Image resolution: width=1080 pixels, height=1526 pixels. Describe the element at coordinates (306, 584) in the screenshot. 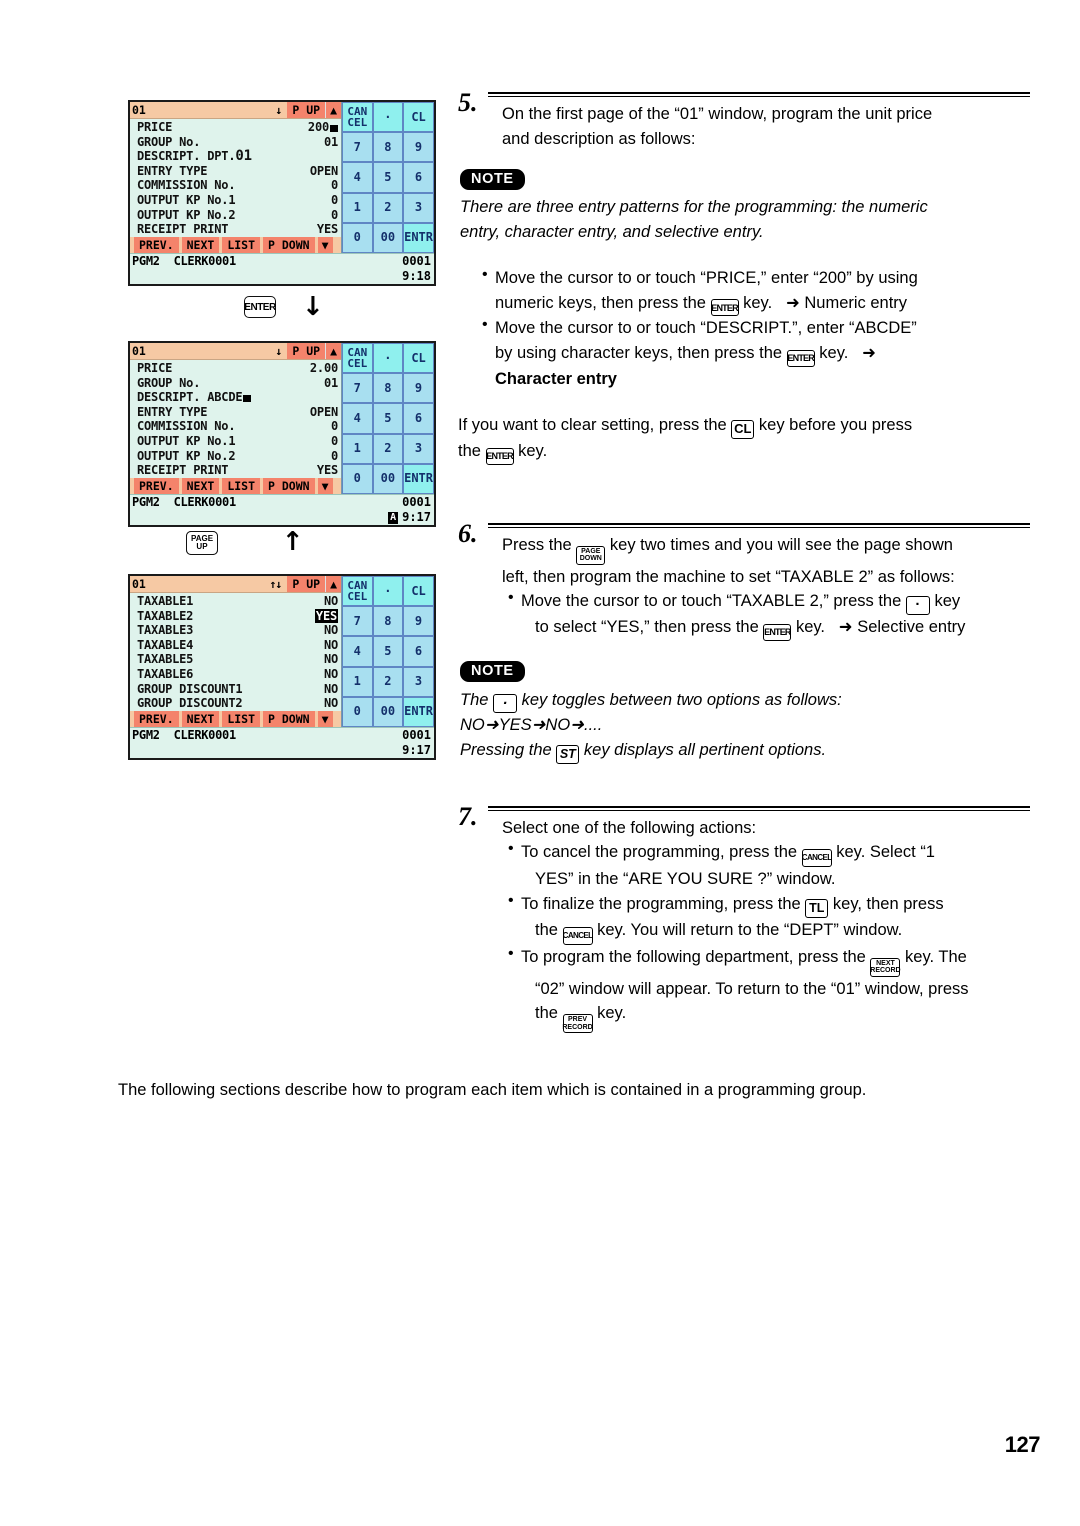

I see `page-up-button-3: P UP` at that location.